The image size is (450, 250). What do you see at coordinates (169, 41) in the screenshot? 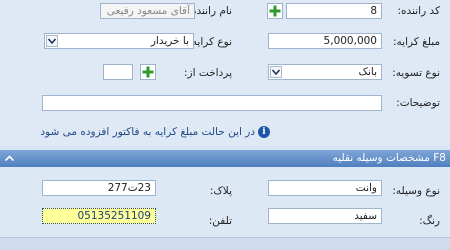
I see `fare-type-value: با خریدار` at bounding box center [169, 41].